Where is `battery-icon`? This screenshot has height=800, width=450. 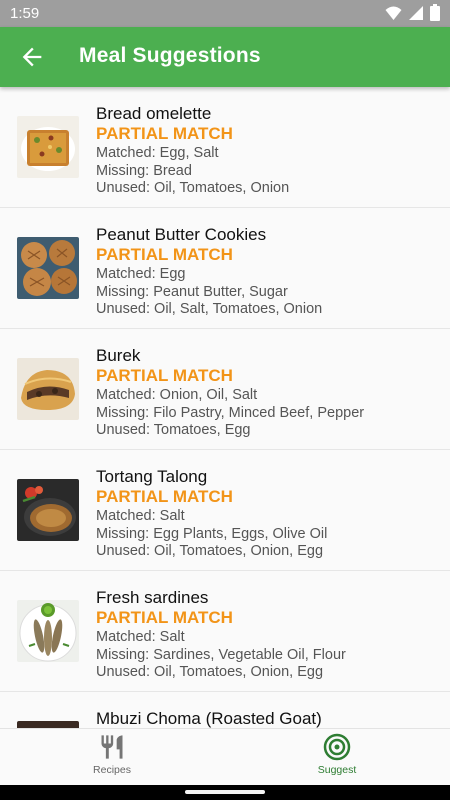 battery-icon is located at coordinates (435, 12).